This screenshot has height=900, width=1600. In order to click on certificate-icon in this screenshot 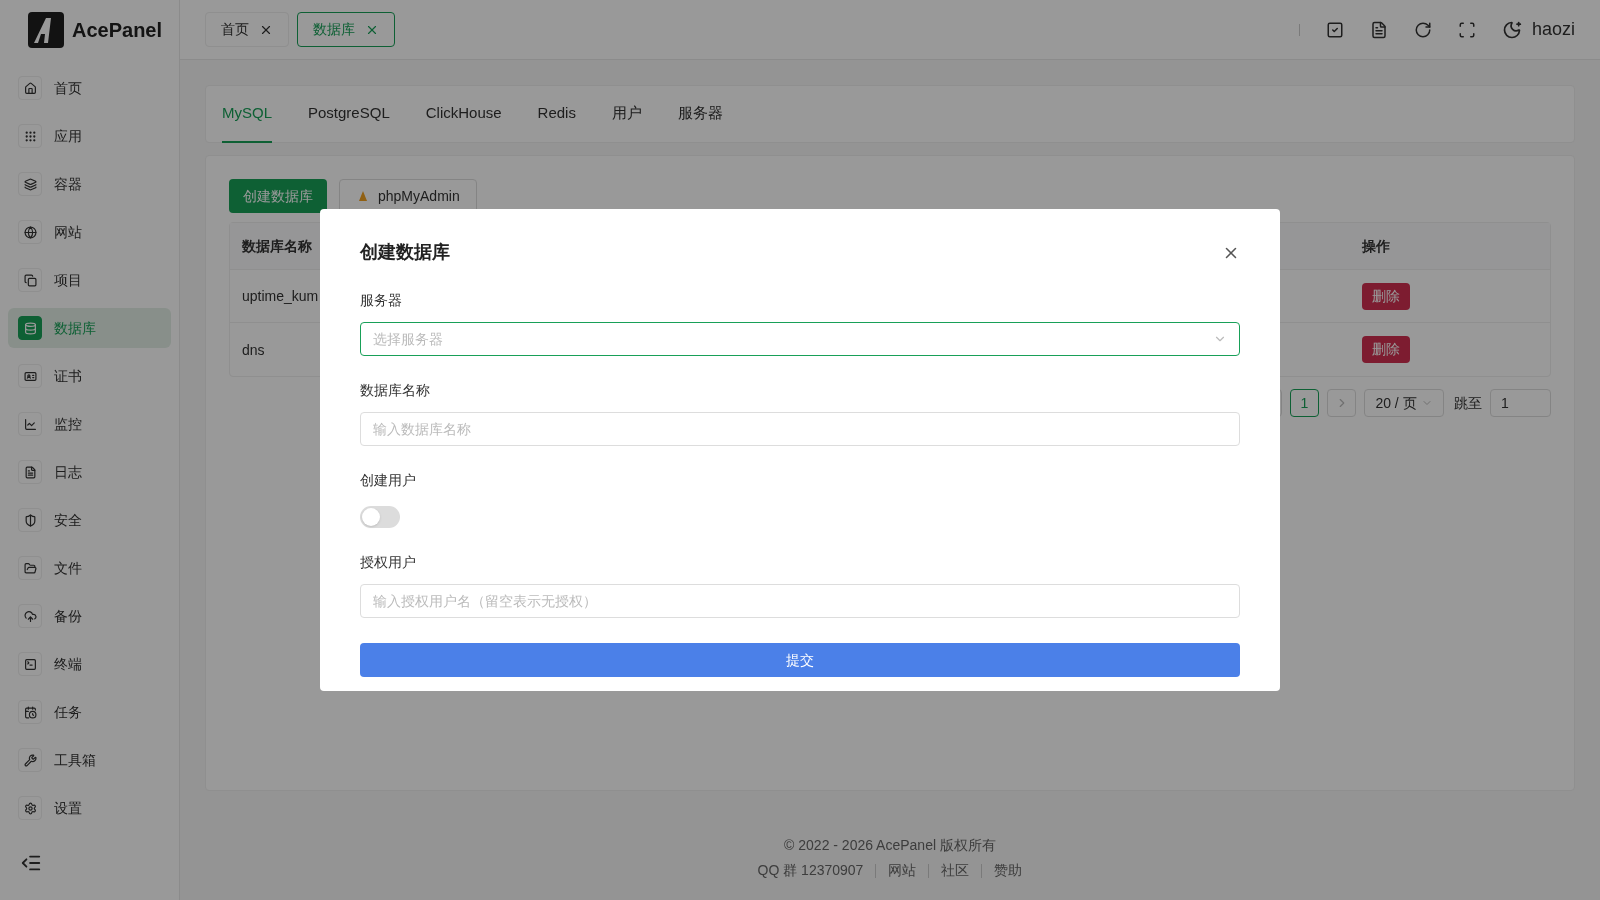, I will do `click(30, 376)`.